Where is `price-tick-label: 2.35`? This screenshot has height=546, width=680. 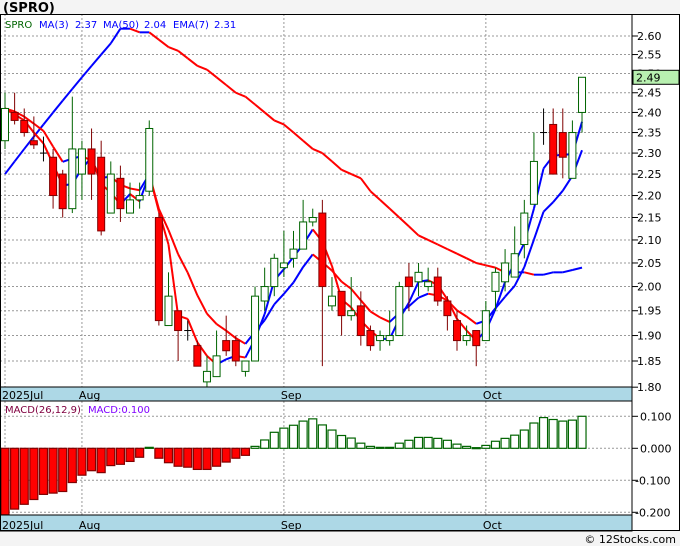
price-tick-label: 2.35 is located at coordinates (649, 133).